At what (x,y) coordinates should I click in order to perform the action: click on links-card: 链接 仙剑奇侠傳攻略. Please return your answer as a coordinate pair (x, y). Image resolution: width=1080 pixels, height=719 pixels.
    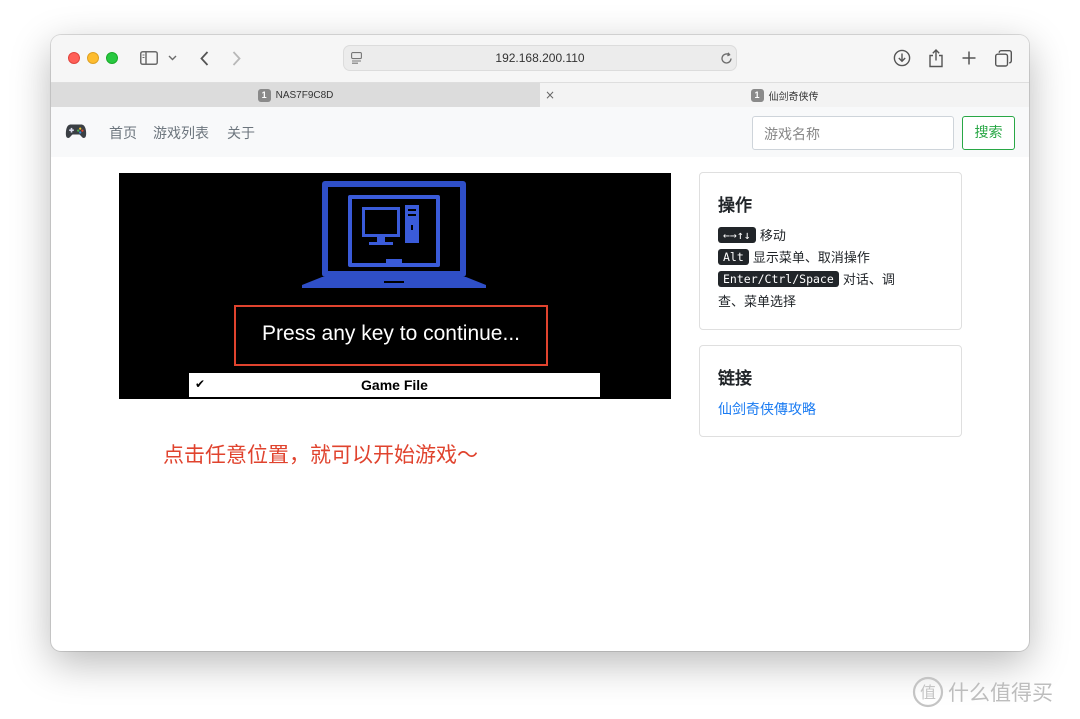
    Looking at the image, I should click on (830, 391).